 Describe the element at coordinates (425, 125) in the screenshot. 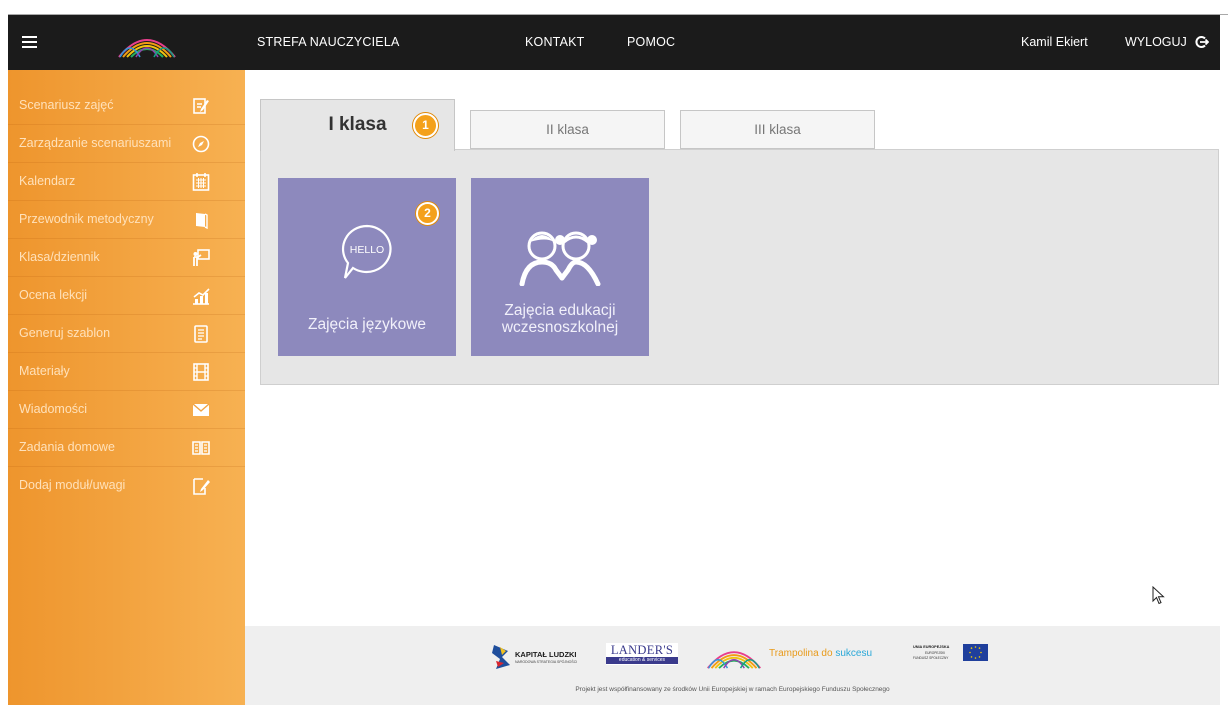

I see `step-badge-1: 1` at that location.